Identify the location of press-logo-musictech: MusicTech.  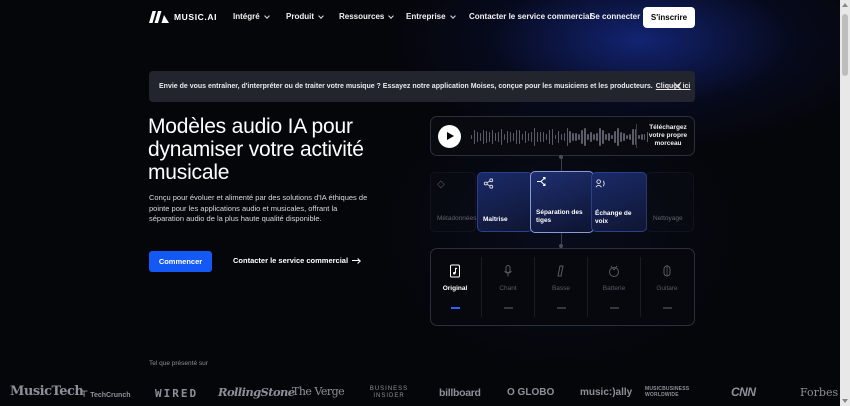
(47, 391).